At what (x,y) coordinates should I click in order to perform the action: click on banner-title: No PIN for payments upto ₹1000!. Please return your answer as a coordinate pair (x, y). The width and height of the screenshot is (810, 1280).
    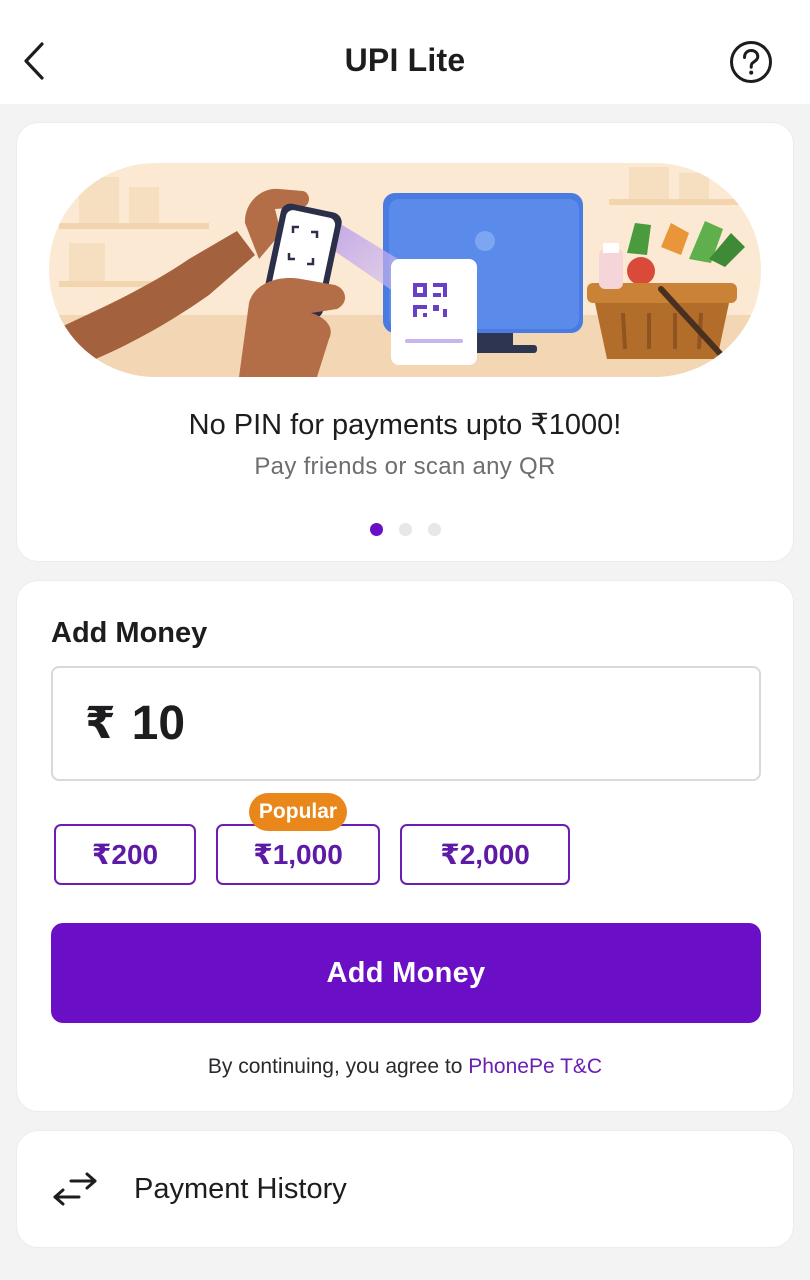
    Looking at the image, I should click on (405, 425).